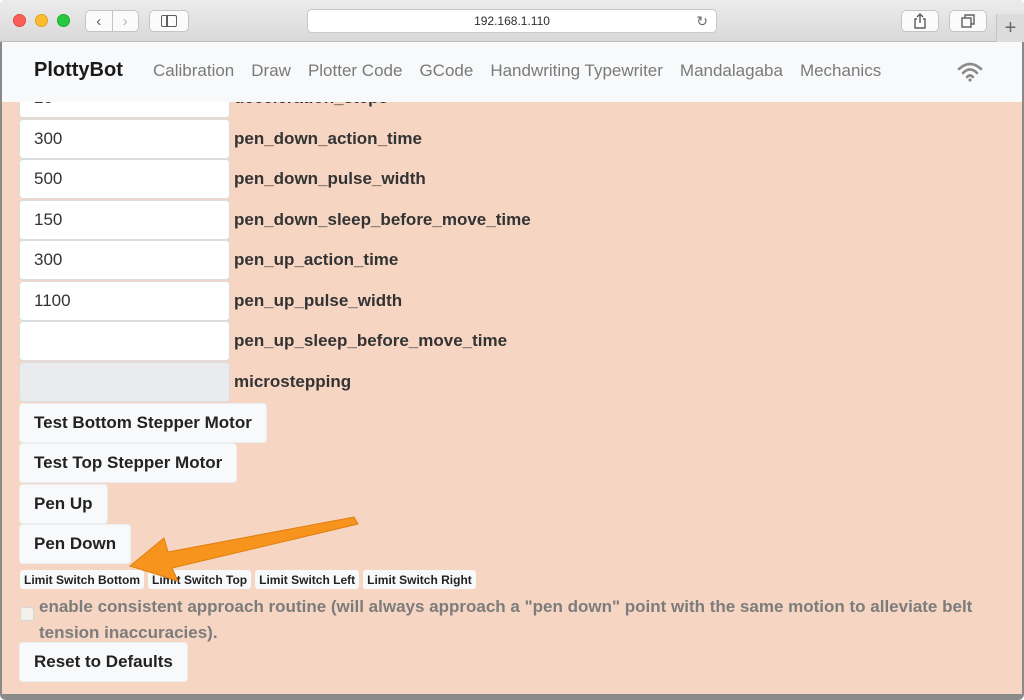  Describe the element at coordinates (128, 463) in the screenshot. I see `test-top-stepper-motor-button: Test Top Stepper Motor` at that location.